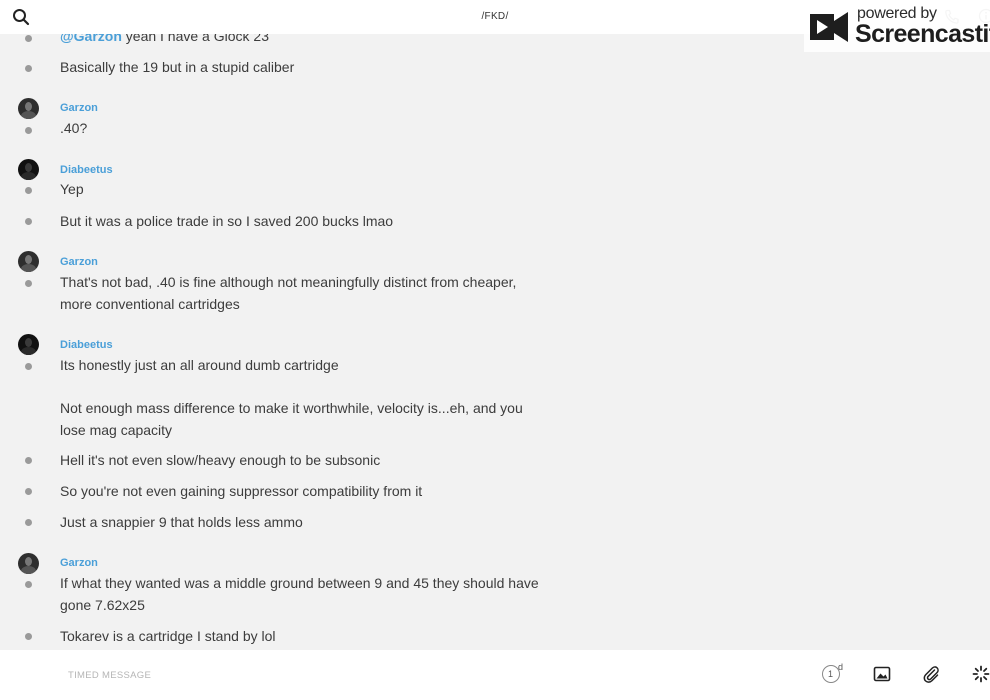 This screenshot has width=990, height=700. Describe the element at coordinates (922, 34) in the screenshot. I see `watermark-brand: Screencastify` at that location.